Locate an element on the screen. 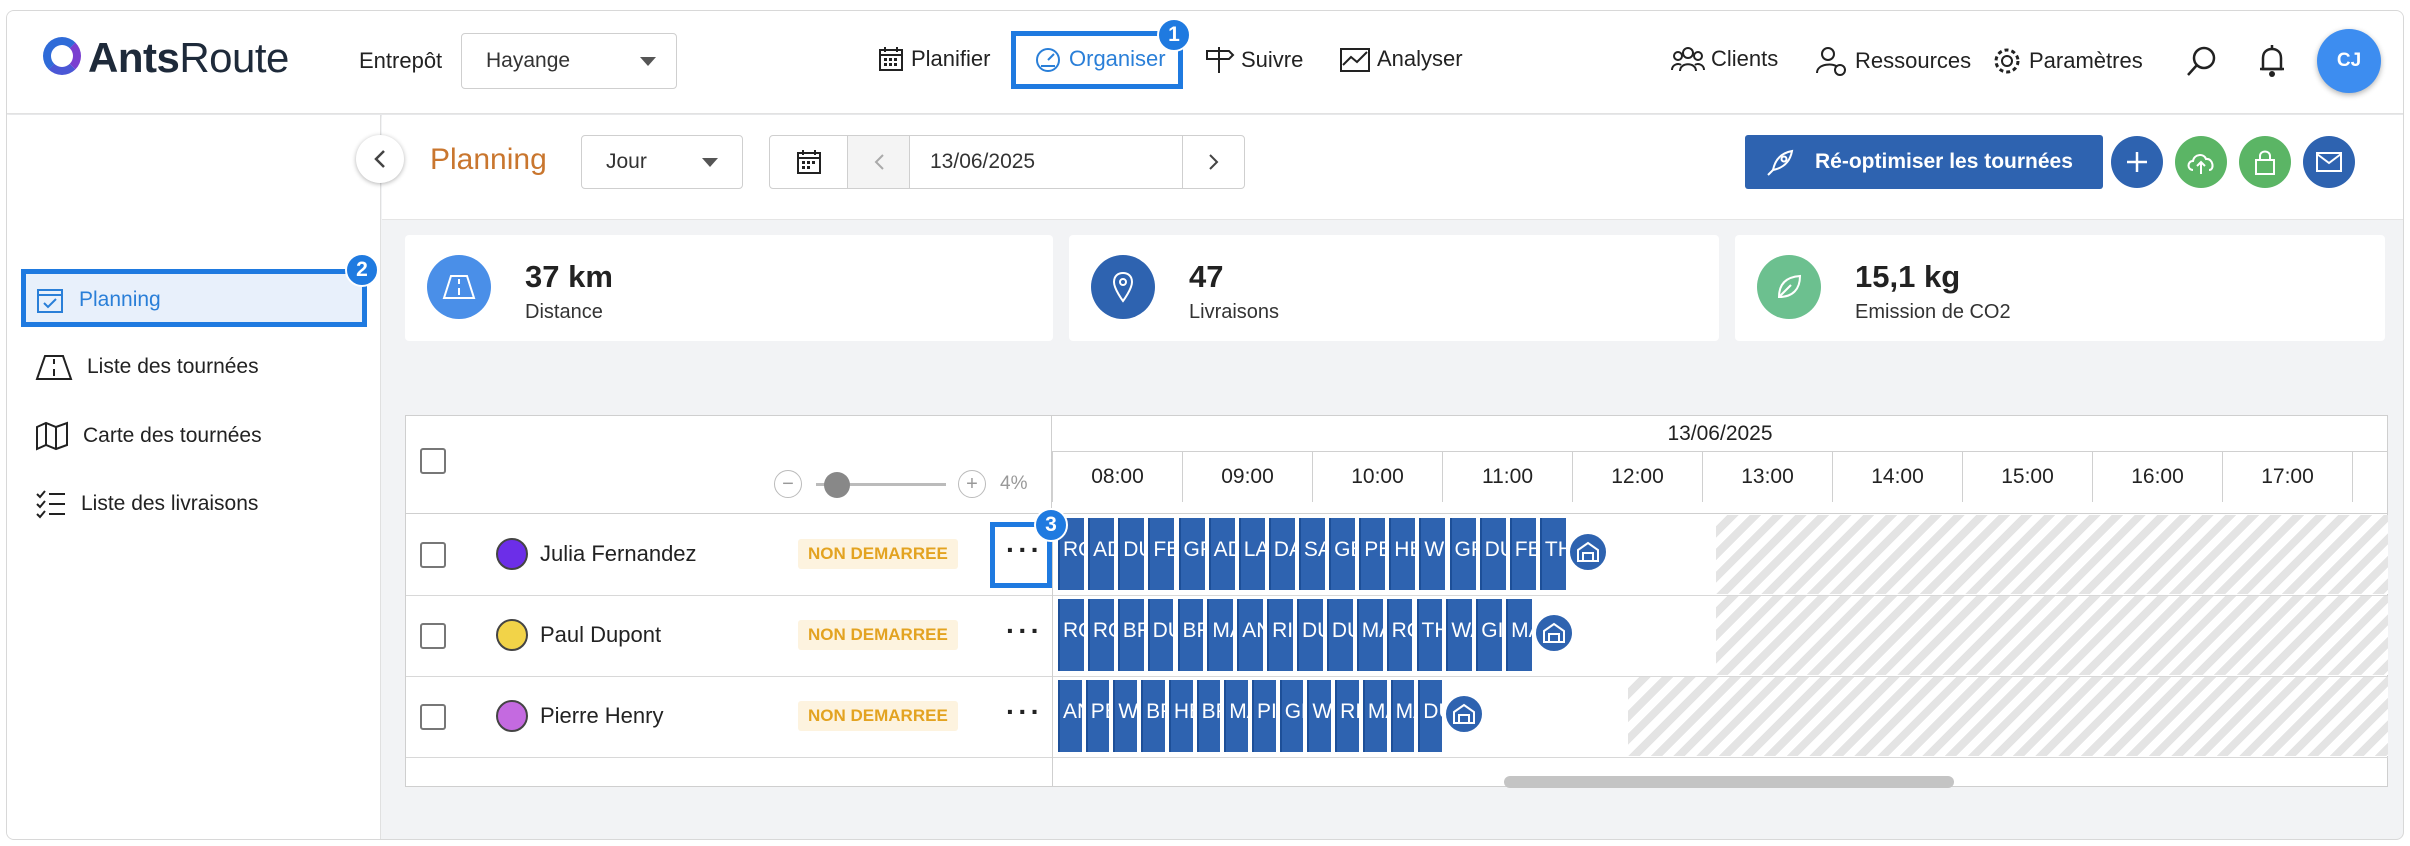 The height and width of the screenshot is (846, 2410). date-picker: 13/06/2025 is located at coordinates (1007, 162).